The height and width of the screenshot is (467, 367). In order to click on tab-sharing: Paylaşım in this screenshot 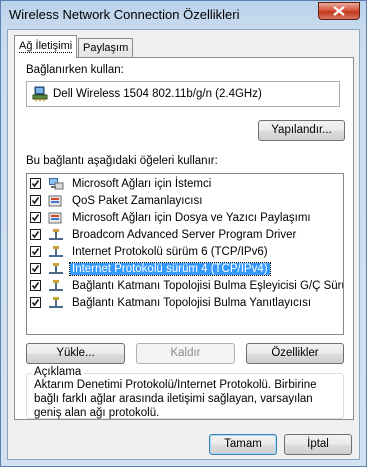, I will do `click(106, 48)`.